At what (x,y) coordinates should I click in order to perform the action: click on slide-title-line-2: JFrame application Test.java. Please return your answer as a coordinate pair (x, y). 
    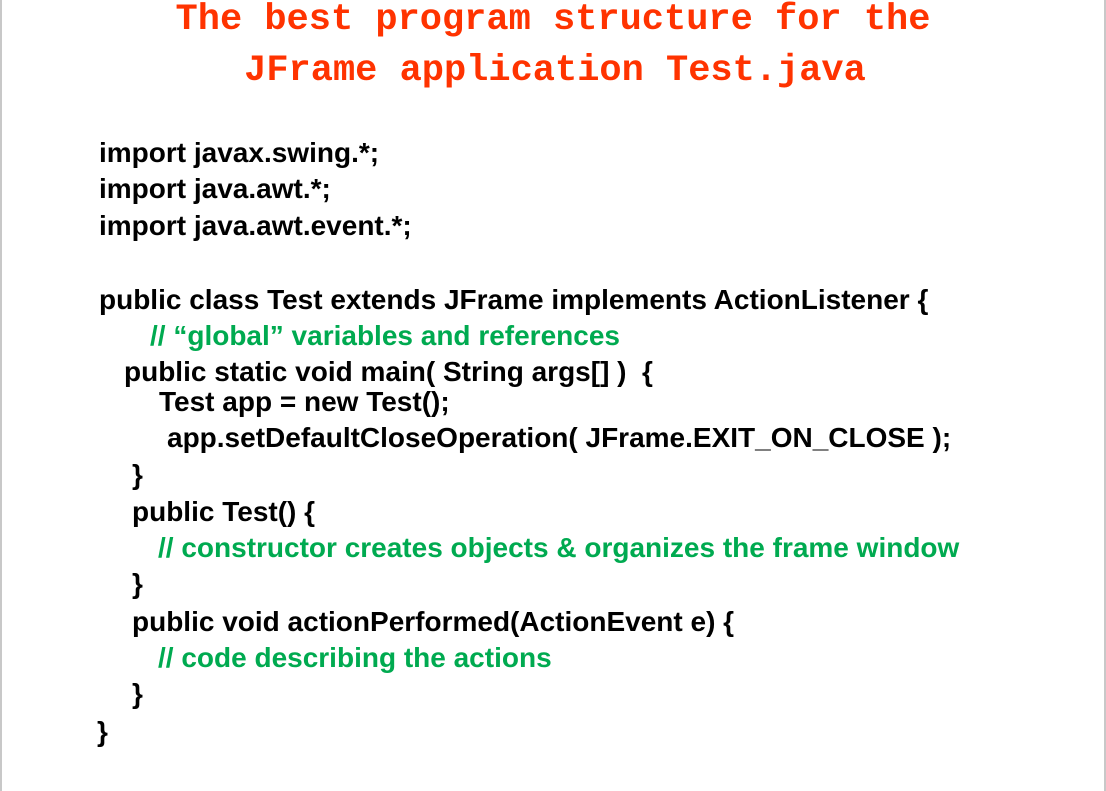
    Looking at the image, I should click on (555, 71).